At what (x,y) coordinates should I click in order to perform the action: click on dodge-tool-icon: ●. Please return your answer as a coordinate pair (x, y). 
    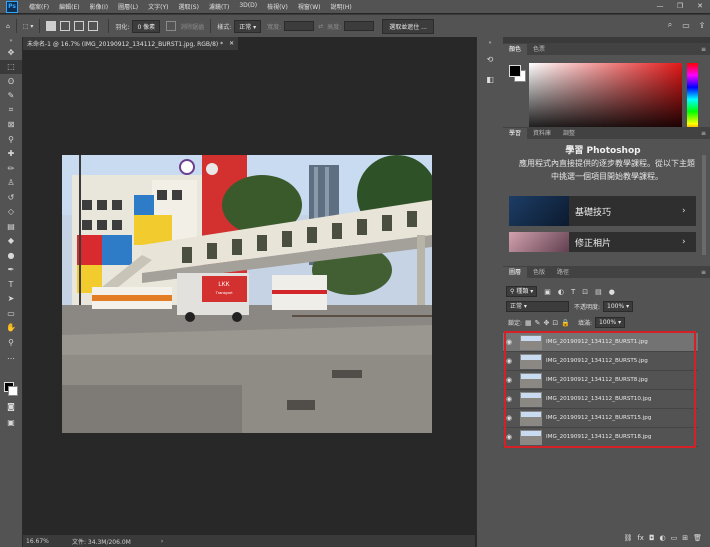
    Looking at the image, I should click on (11, 255).